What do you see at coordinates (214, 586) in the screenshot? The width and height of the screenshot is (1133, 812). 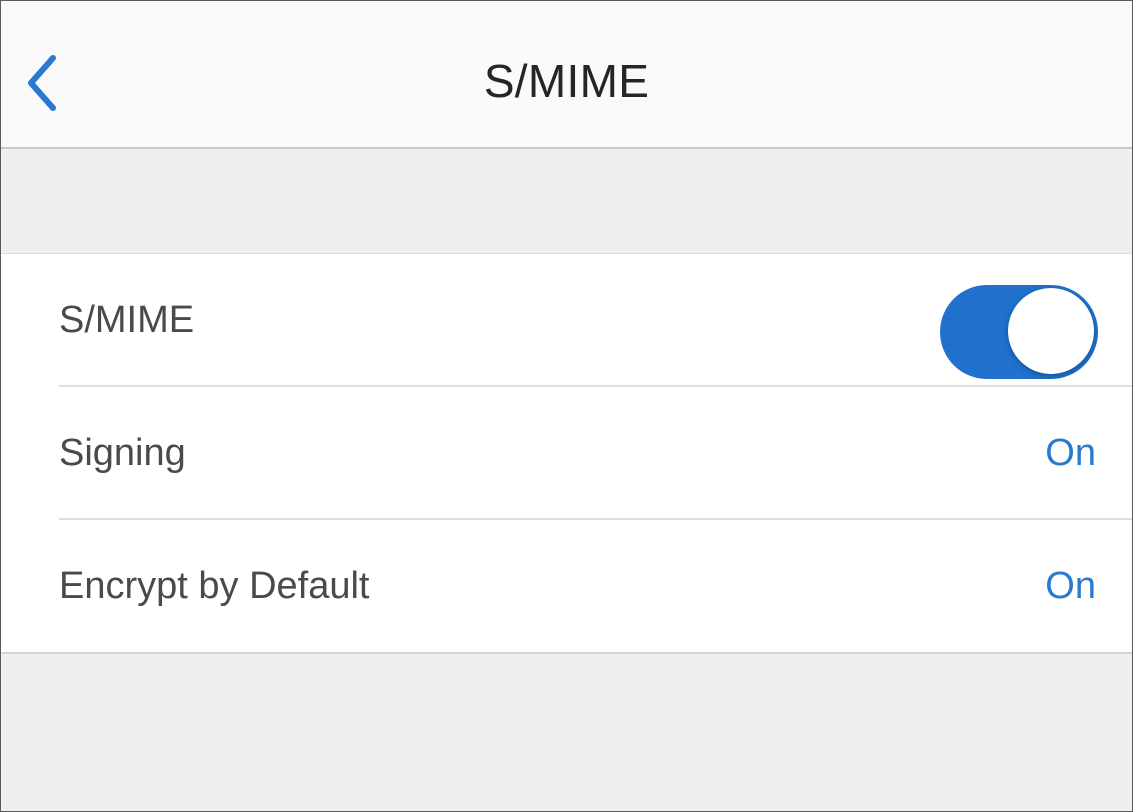 I see `encrypt-by-default-row-label: Encrypt by Default` at bounding box center [214, 586].